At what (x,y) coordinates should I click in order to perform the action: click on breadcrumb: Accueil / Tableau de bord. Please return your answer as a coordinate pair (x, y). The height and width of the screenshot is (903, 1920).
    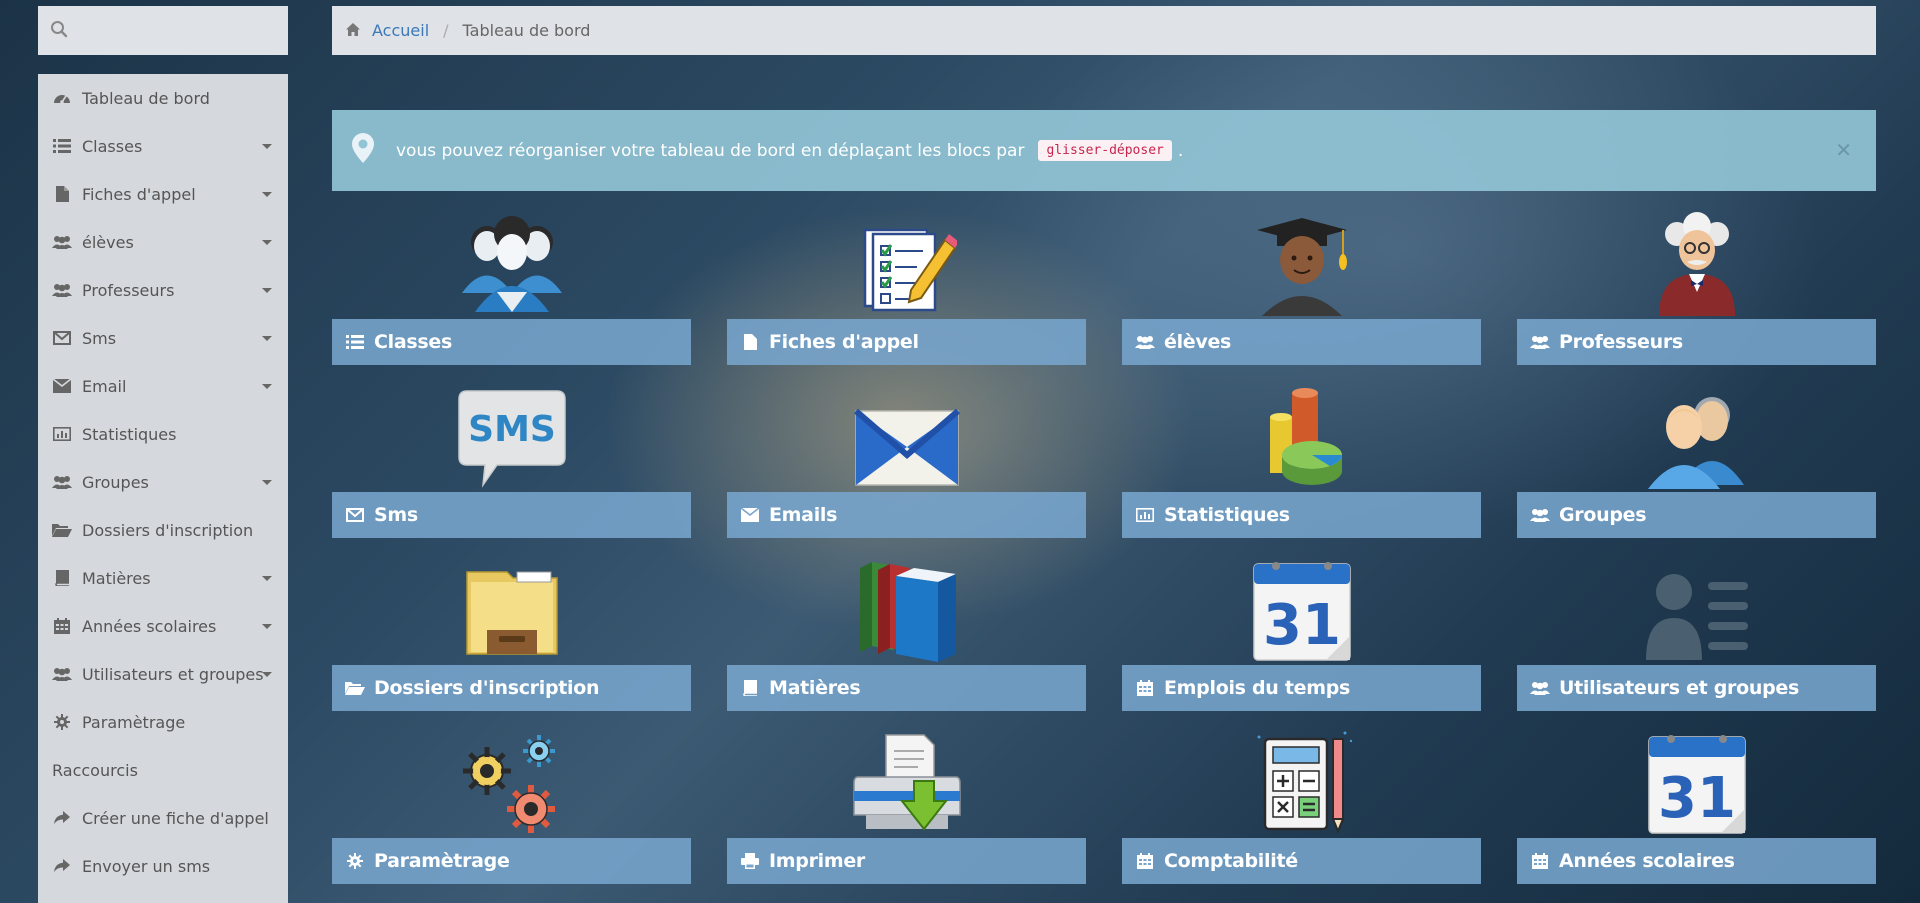
    Looking at the image, I should click on (1104, 30).